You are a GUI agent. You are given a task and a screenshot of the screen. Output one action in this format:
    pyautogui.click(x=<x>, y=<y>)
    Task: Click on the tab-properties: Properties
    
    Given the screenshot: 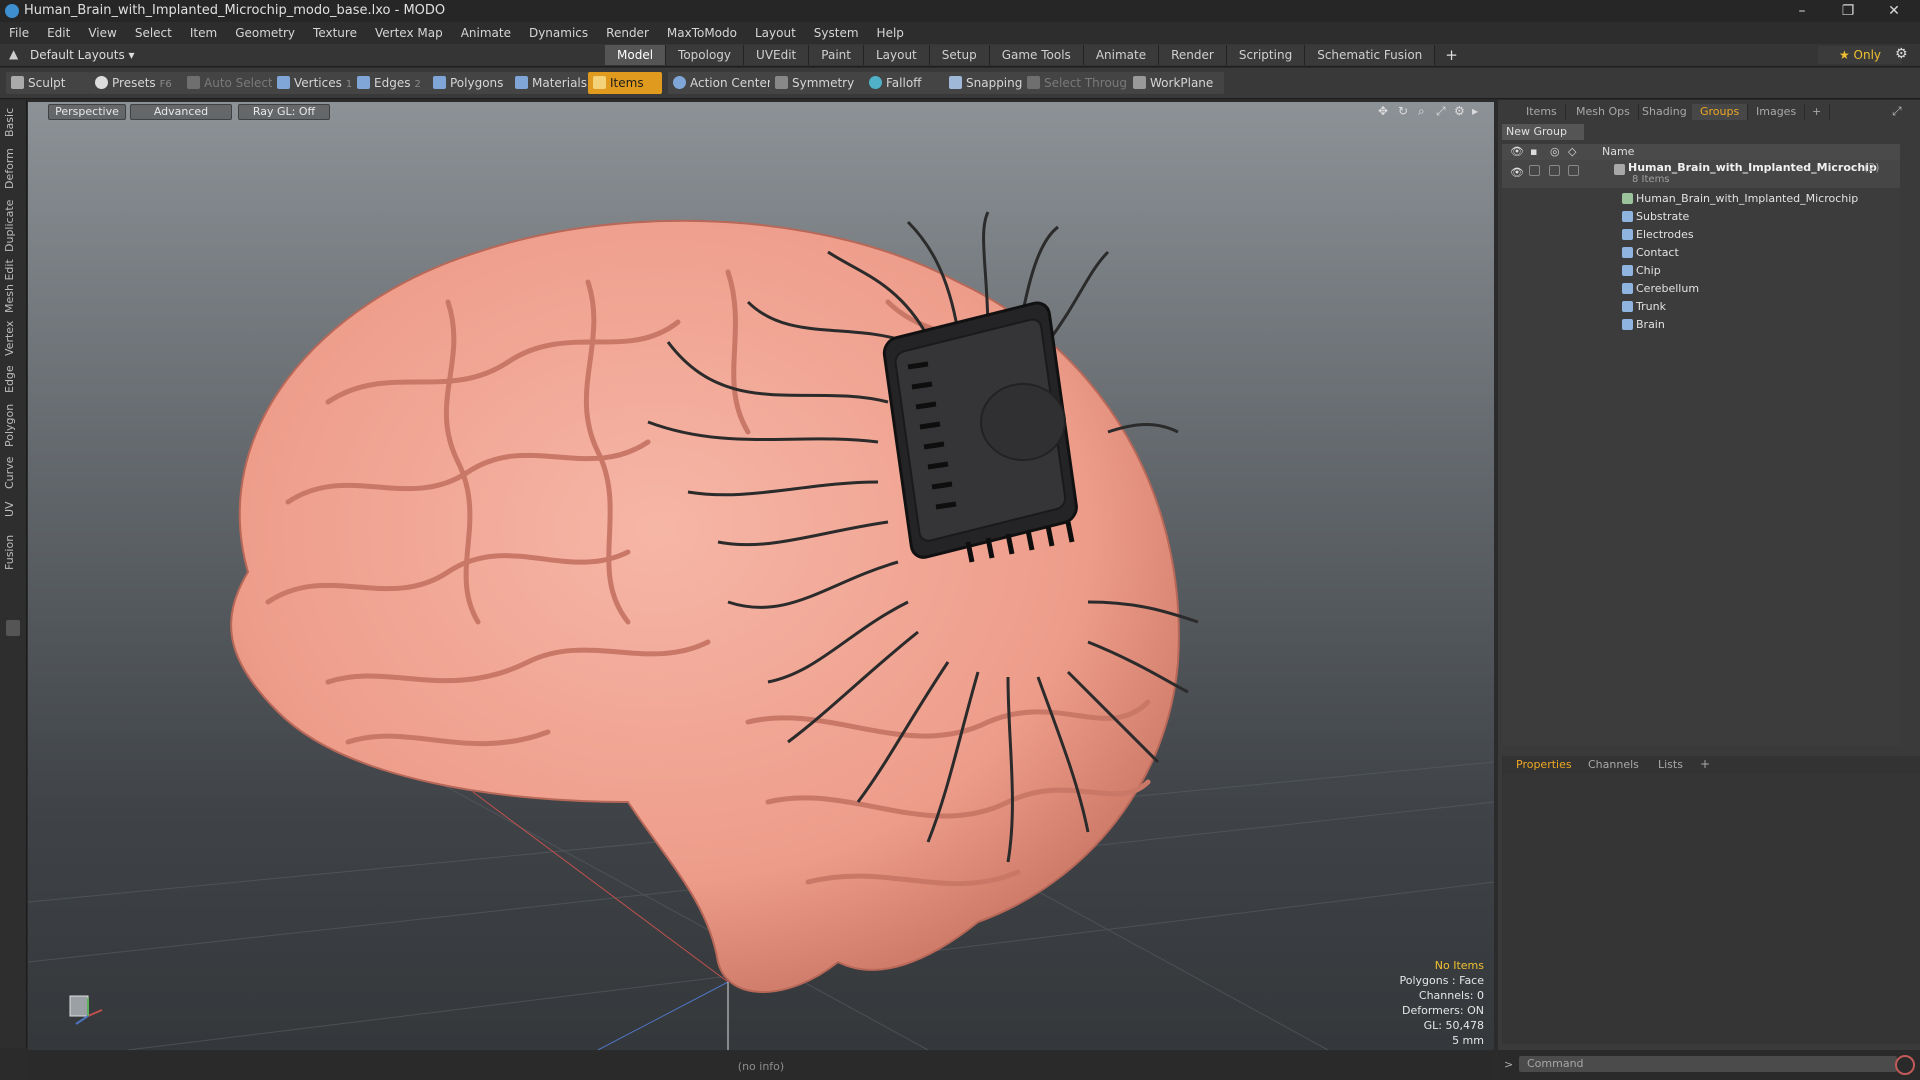 What is the action you would take?
    pyautogui.click(x=1544, y=764)
    